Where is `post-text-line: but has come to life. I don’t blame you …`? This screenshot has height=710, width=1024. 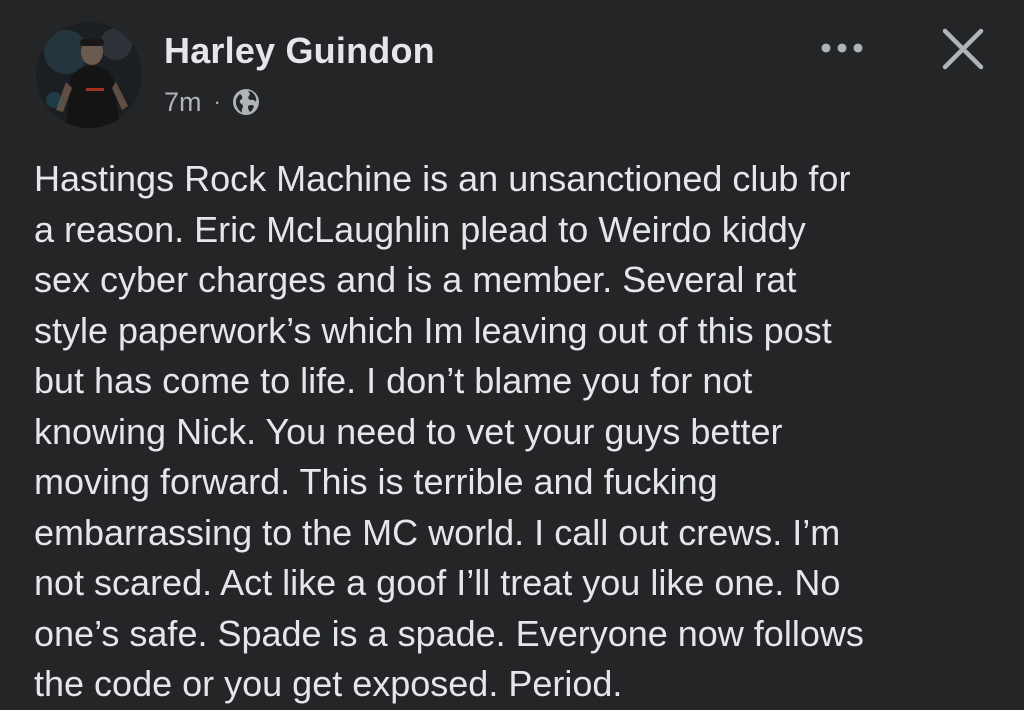 post-text-line: but has come to life. I don’t blame you … is located at coordinates (393, 380).